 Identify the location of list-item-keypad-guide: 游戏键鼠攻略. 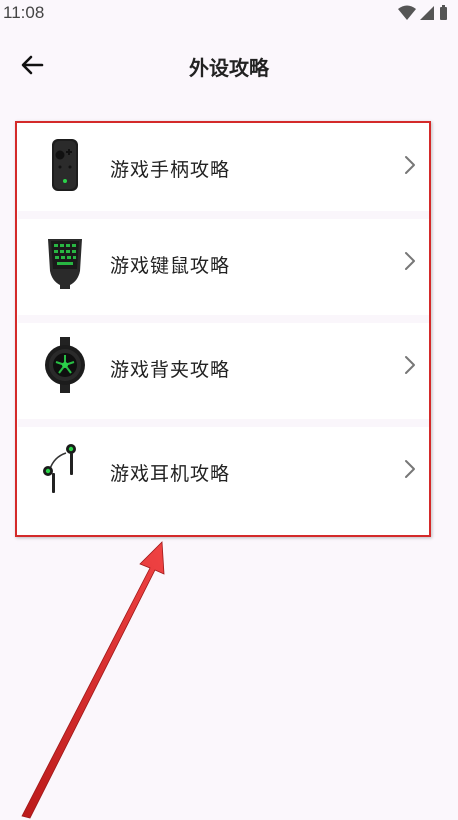
(223, 267).